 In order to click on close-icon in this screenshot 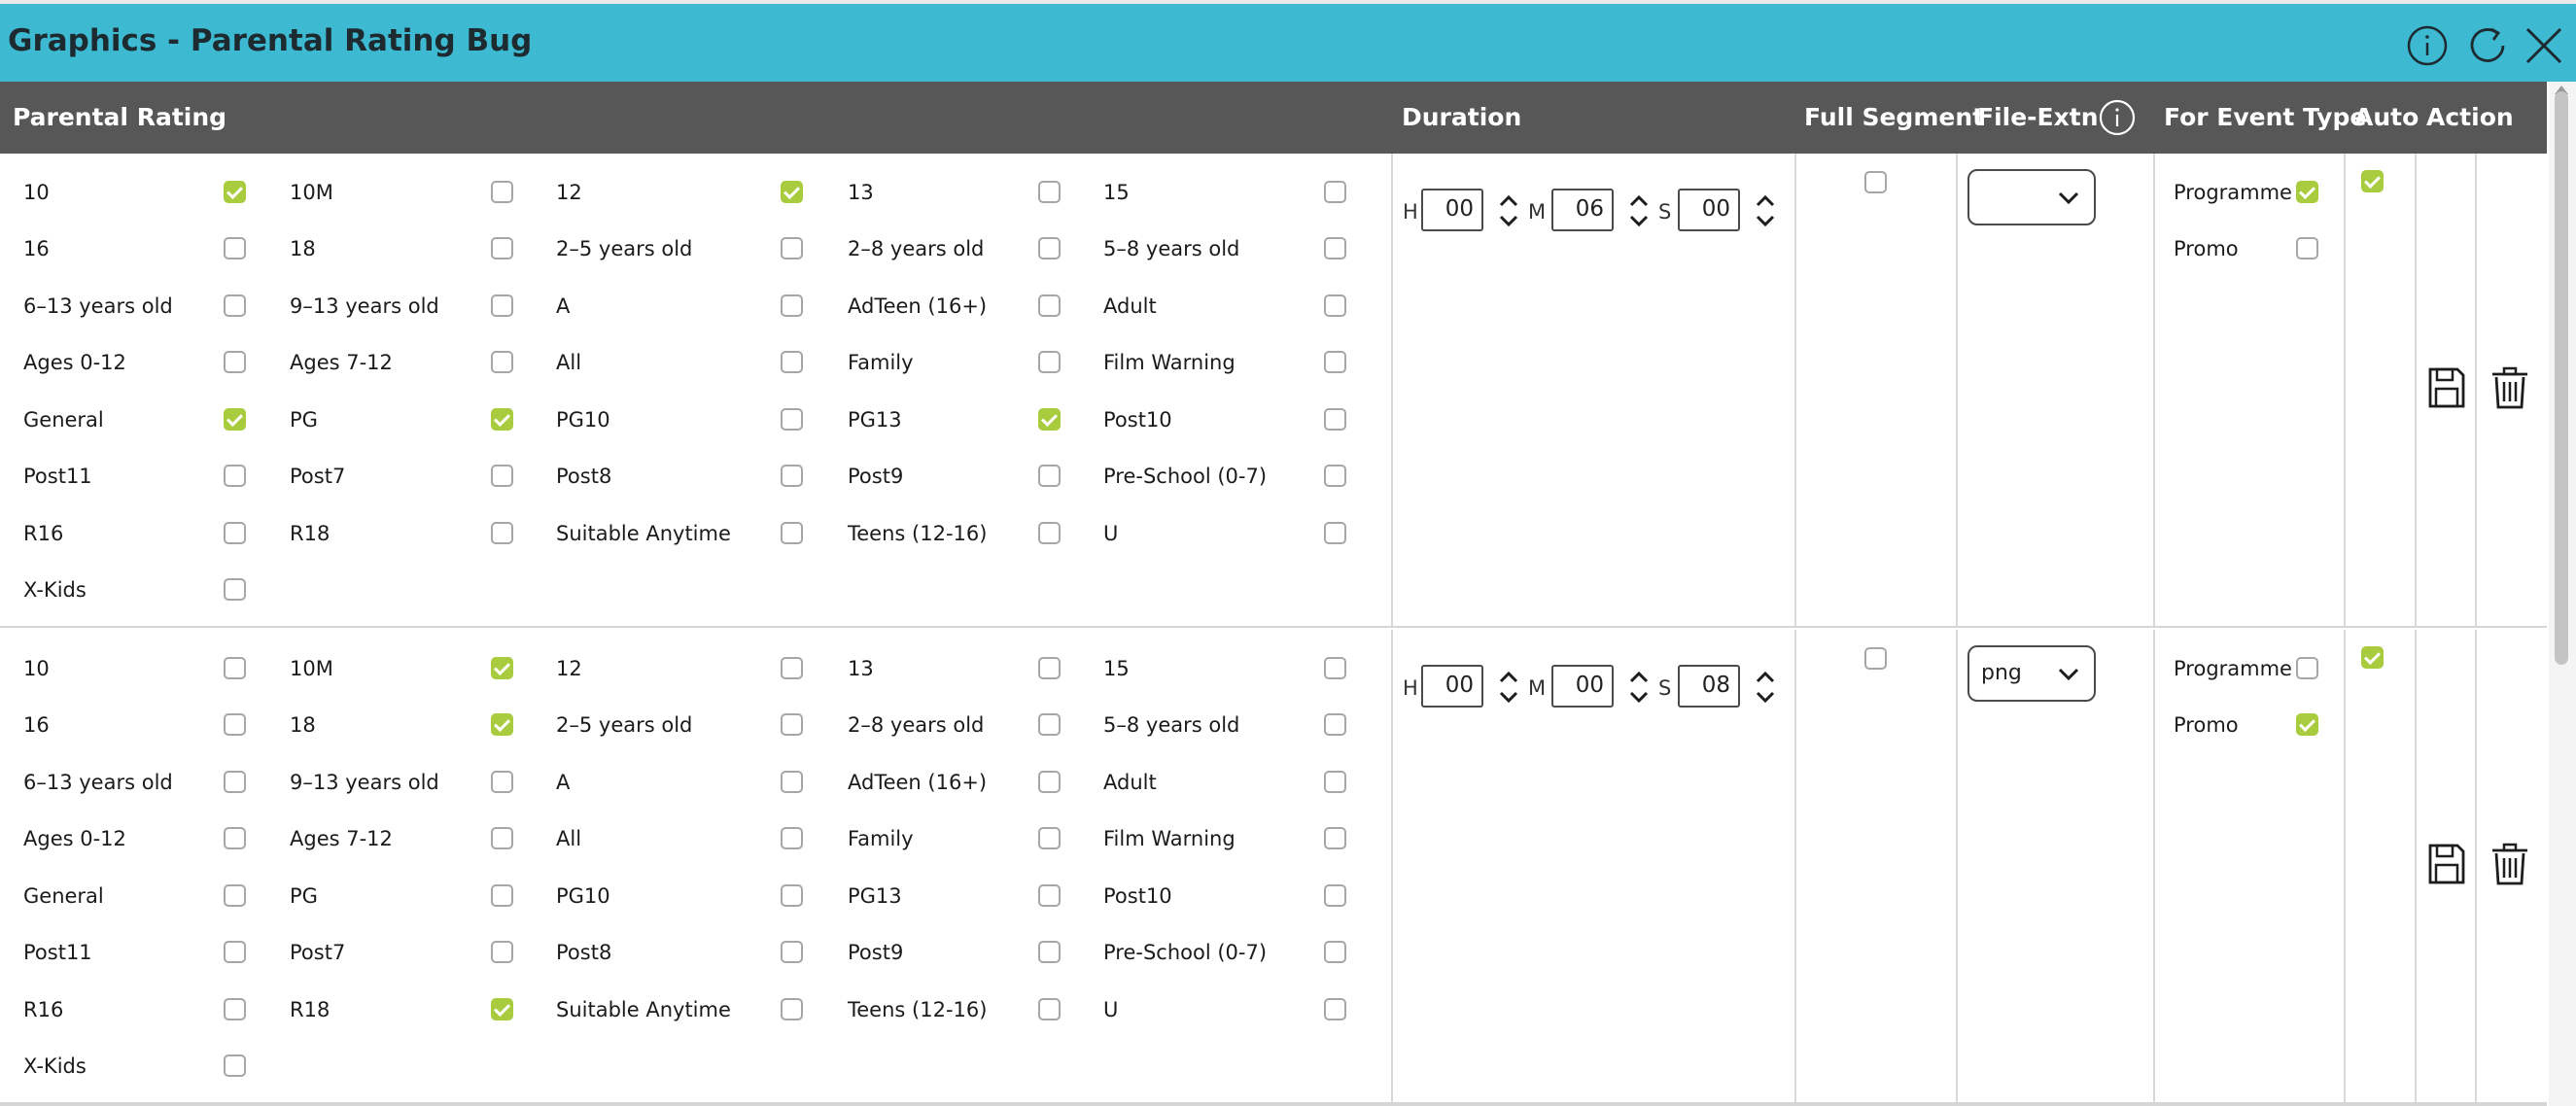, I will do `click(2544, 45)`.